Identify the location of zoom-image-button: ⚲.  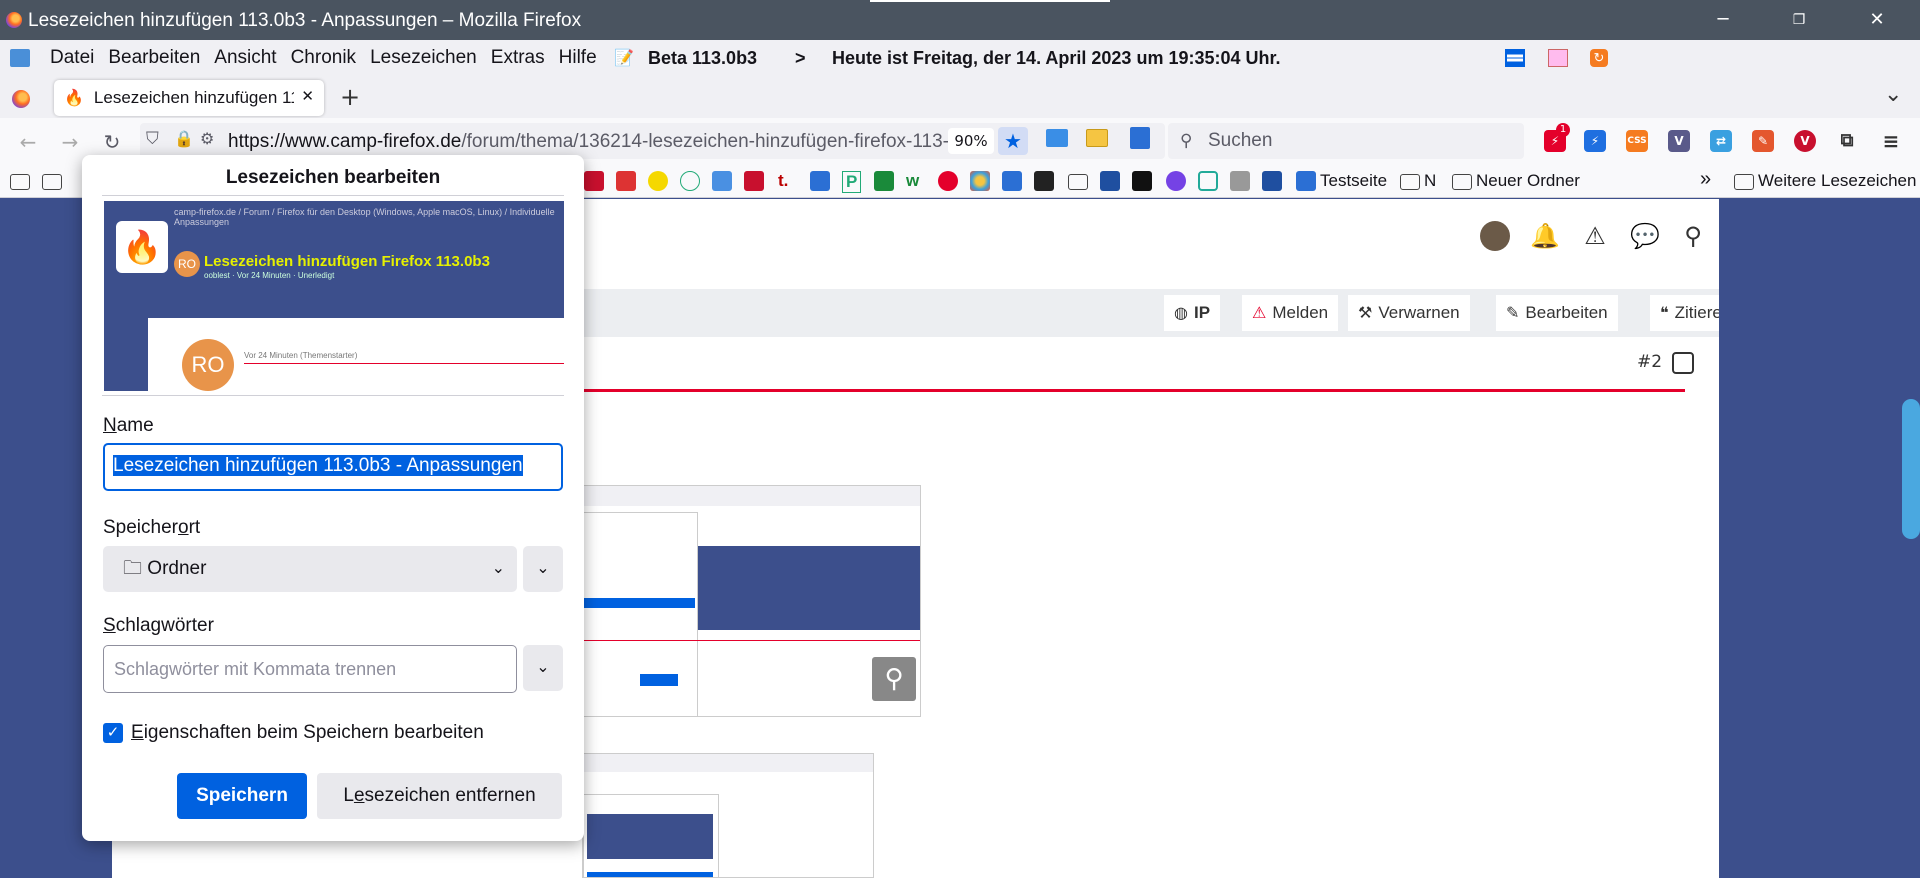
(894, 679).